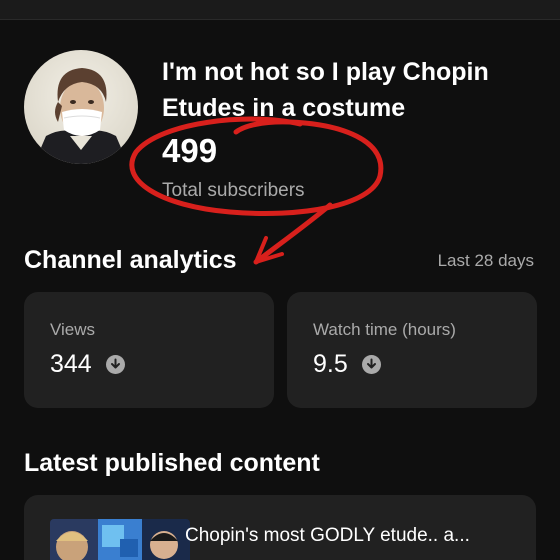  What do you see at coordinates (73, 329) in the screenshot?
I see `views-label: Views` at bounding box center [73, 329].